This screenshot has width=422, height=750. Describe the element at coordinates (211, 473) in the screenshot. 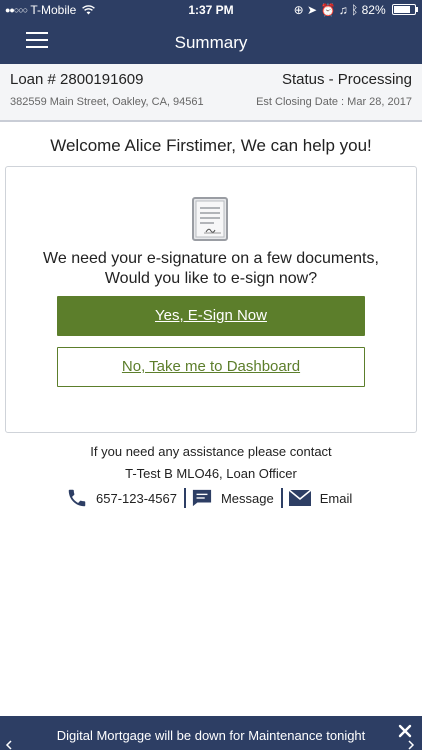

I see `loan-officer-name: T-Test B MLO46, Loan Officer` at that location.